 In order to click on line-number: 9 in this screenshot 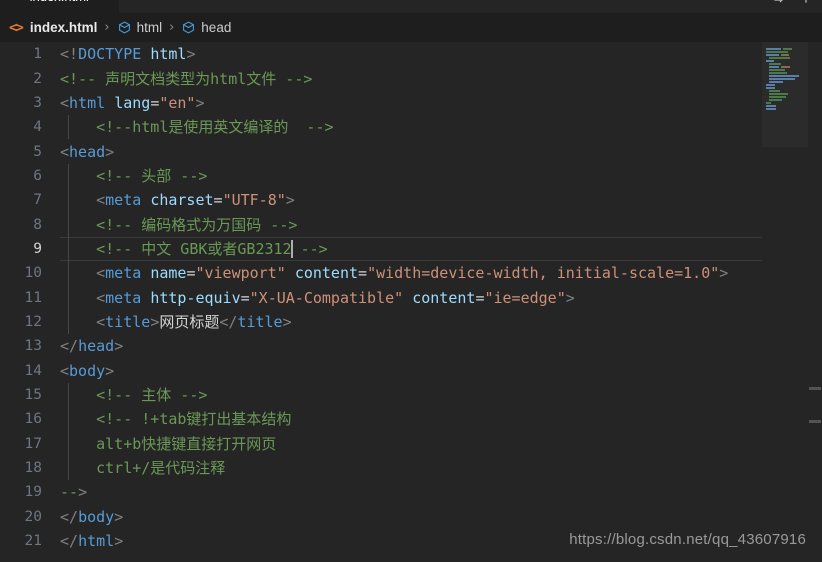, I will do `click(37, 248)`.